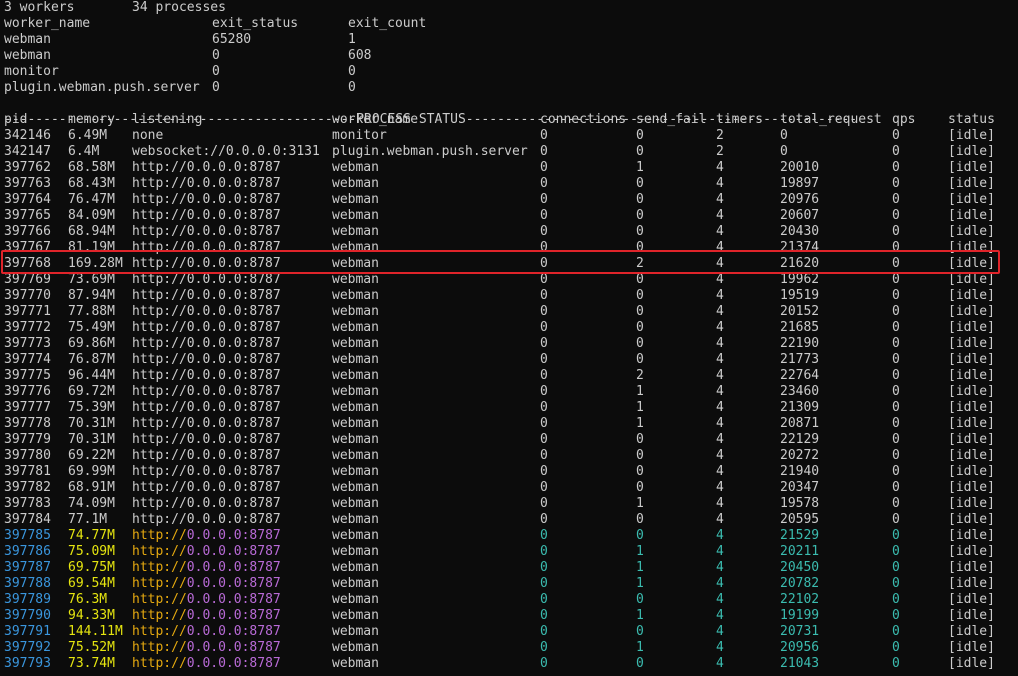 Image resolution: width=1018 pixels, height=676 pixels. What do you see at coordinates (27, 39) in the screenshot?
I see `exit-cell-worker-name: webman` at bounding box center [27, 39].